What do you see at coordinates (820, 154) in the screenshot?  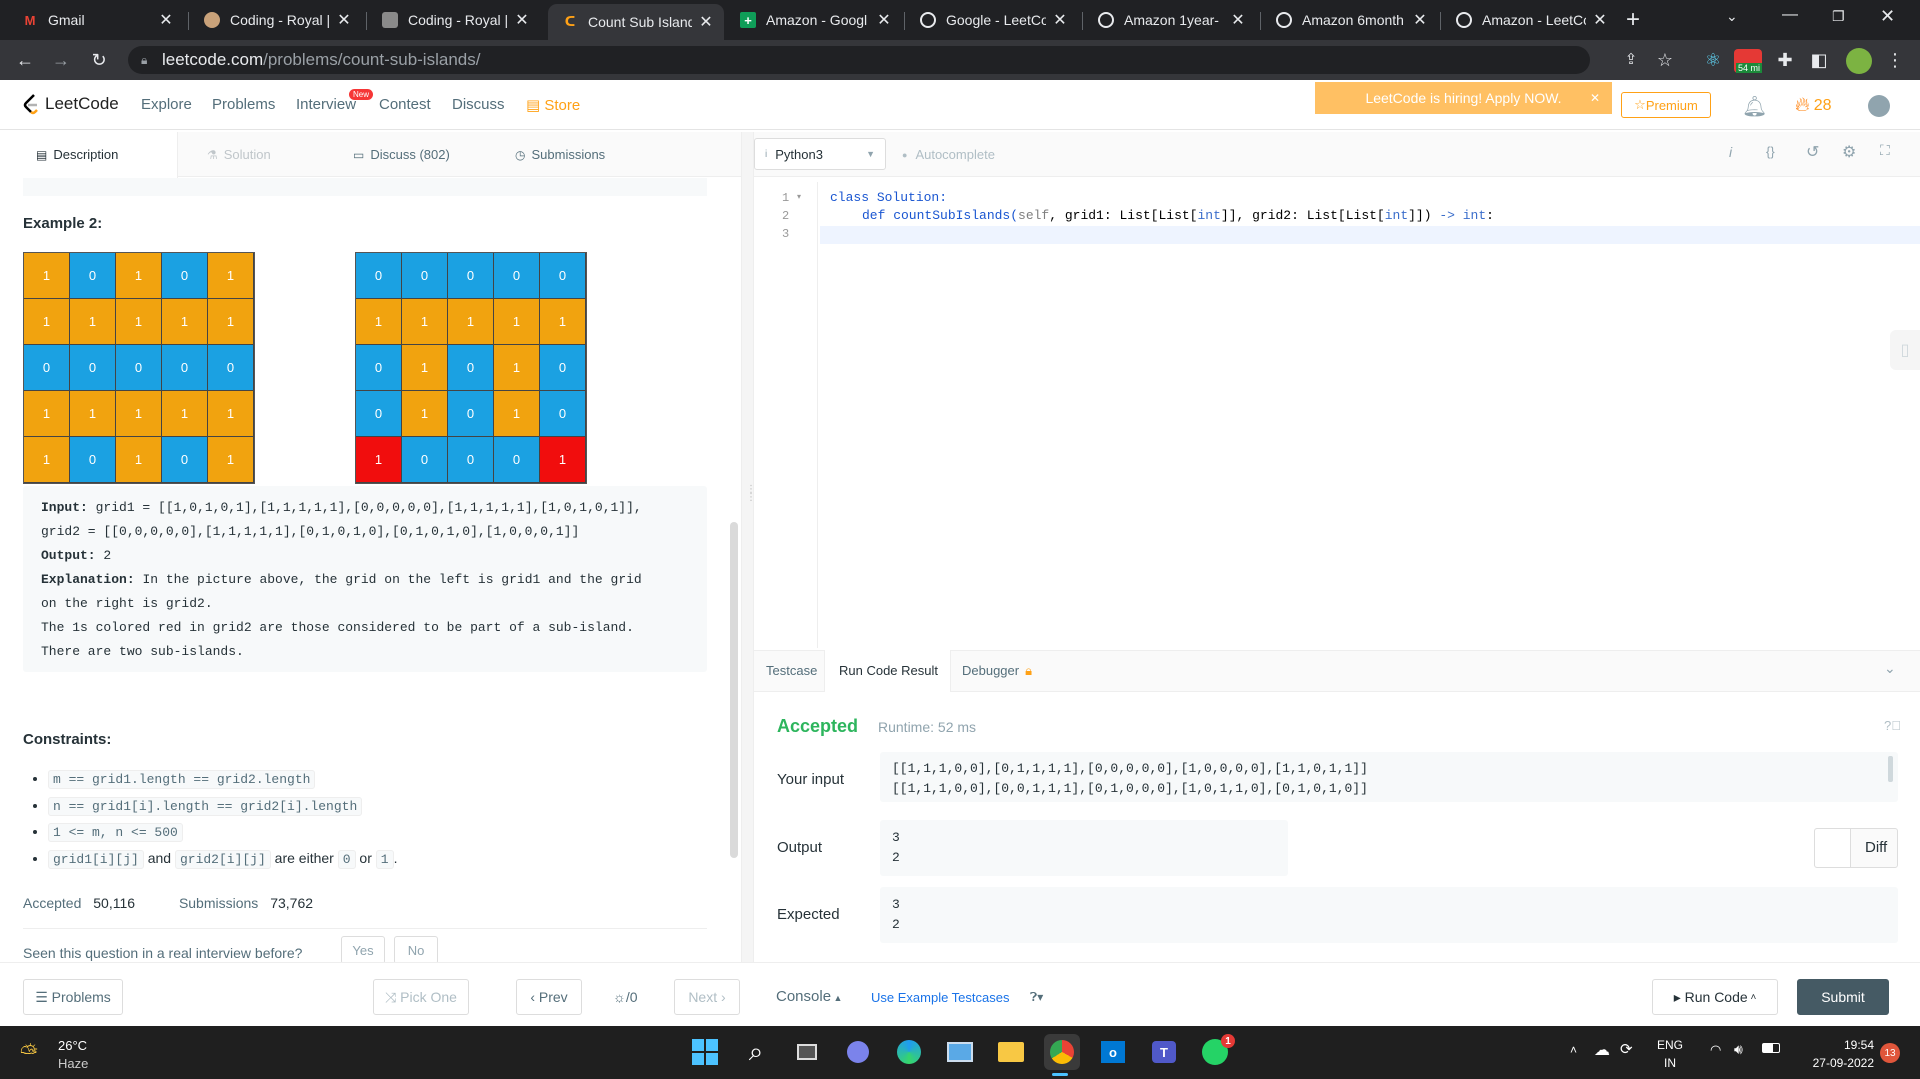 I see `language-select: i Python3 ▼` at bounding box center [820, 154].